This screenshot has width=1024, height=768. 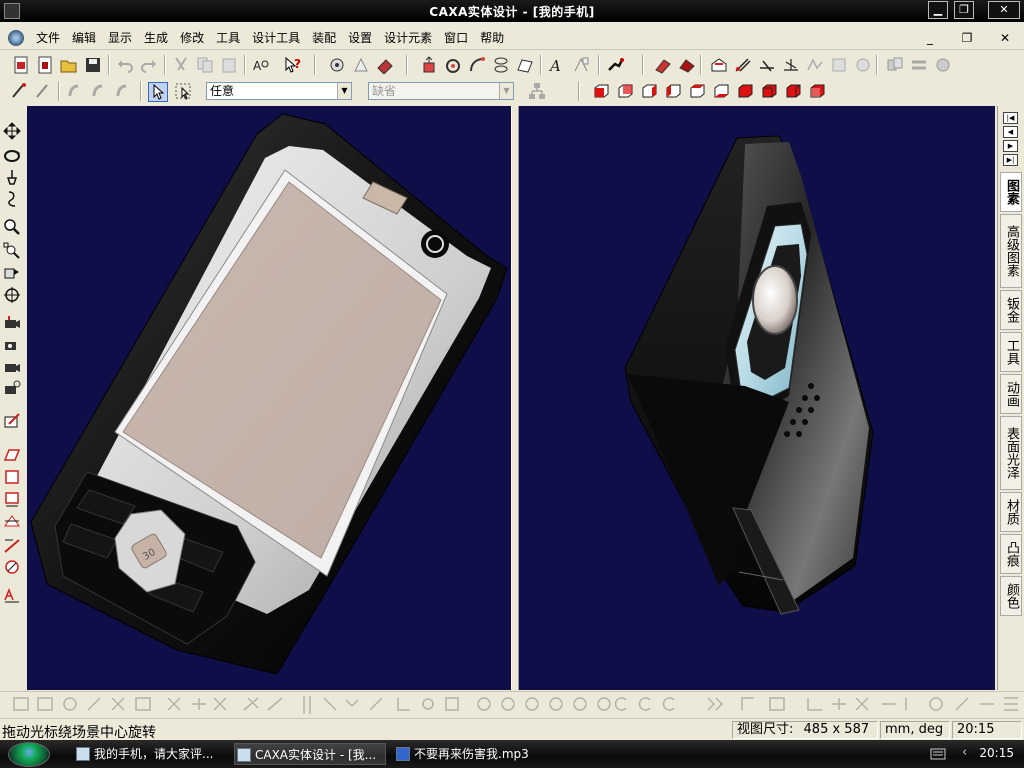 What do you see at coordinates (817, 91) in the screenshot?
I see `view-iso4-icon` at bounding box center [817, 91].